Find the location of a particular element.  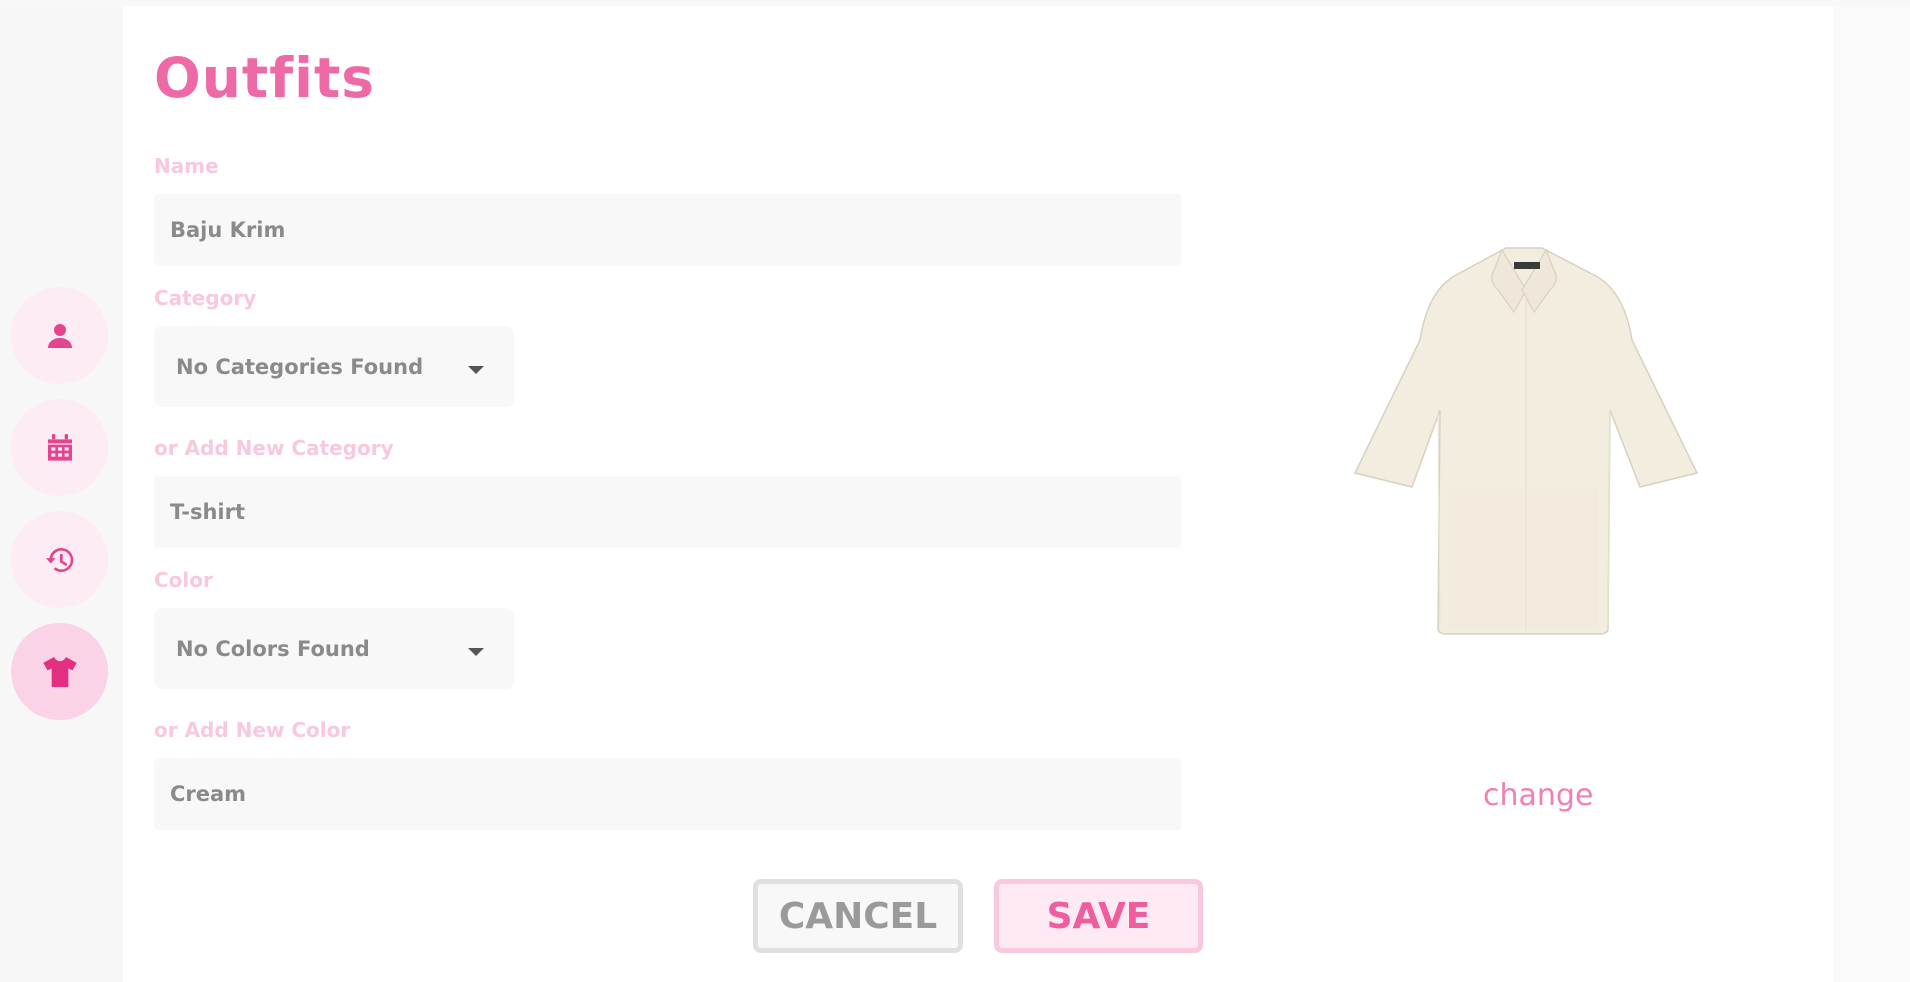

cancel-button: CANCEL is located at coordinates (858, 916).